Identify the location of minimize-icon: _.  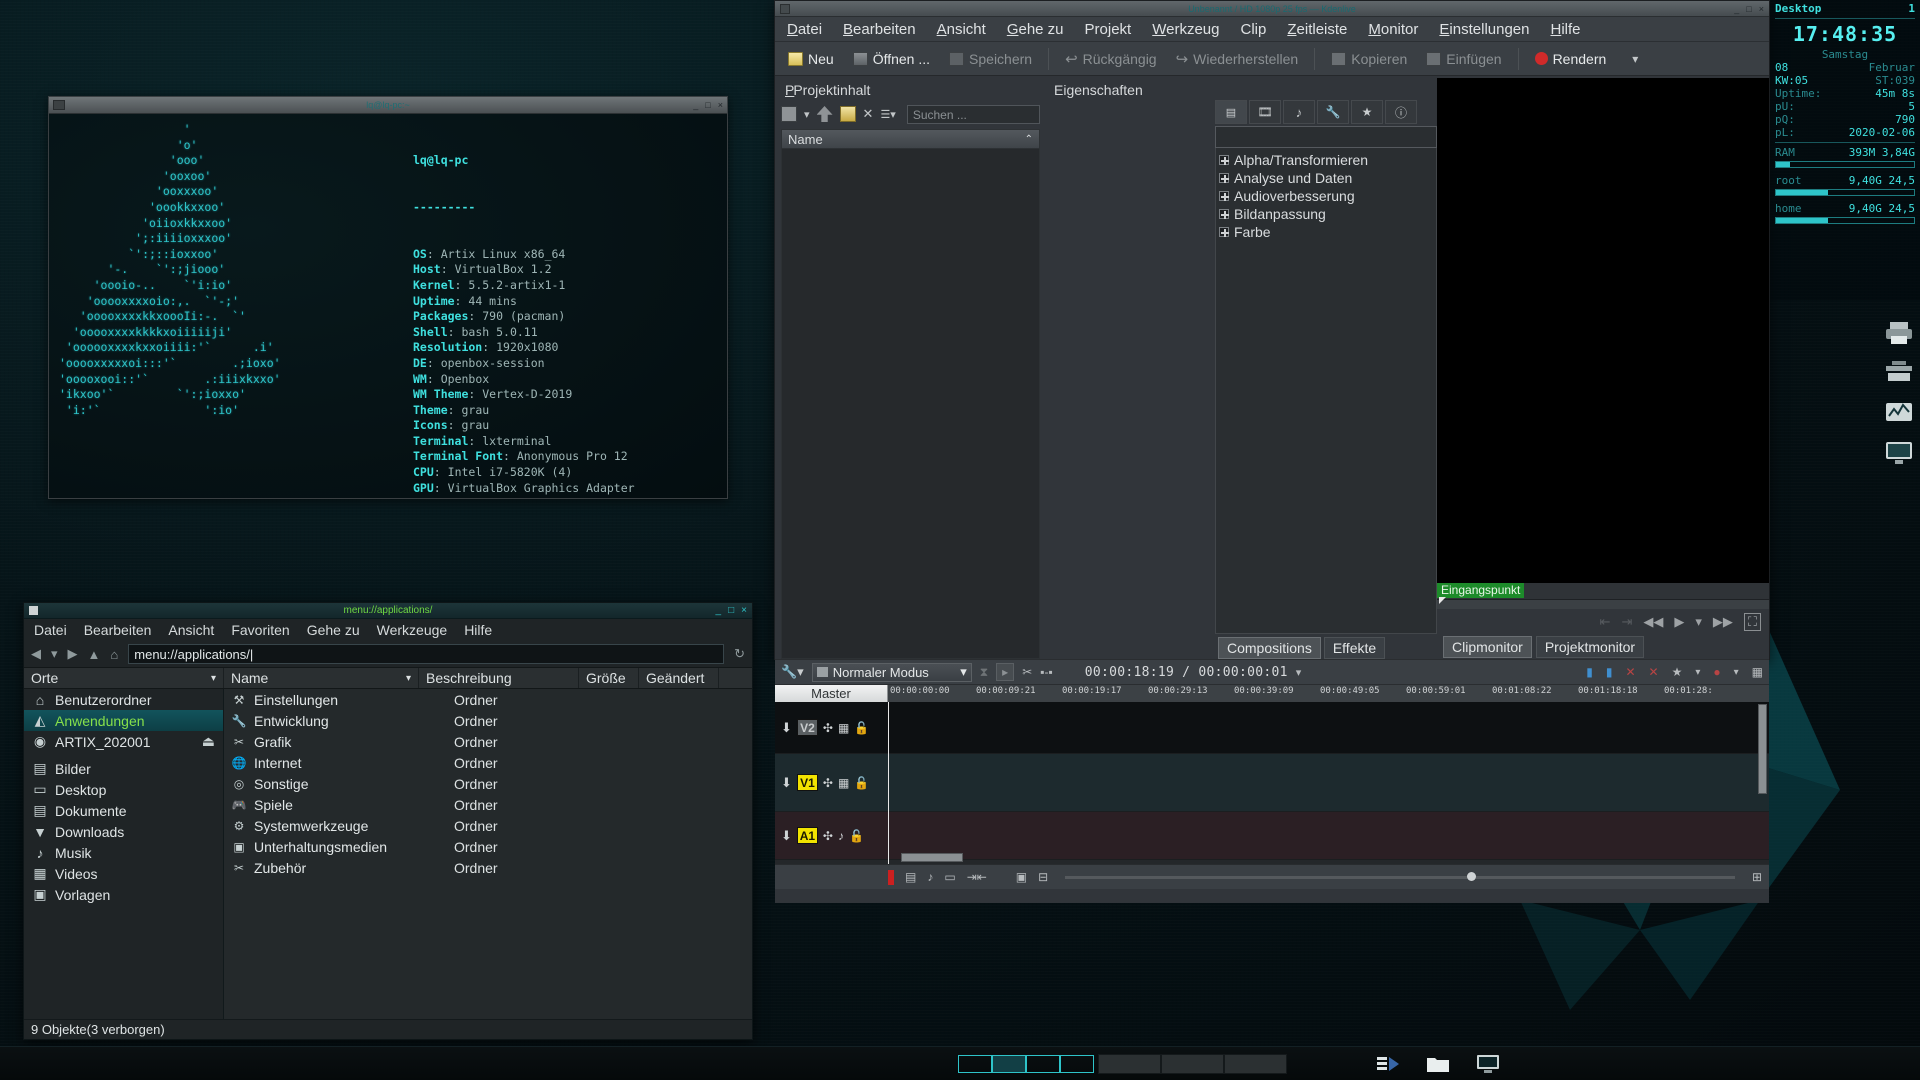
(1736, 9).